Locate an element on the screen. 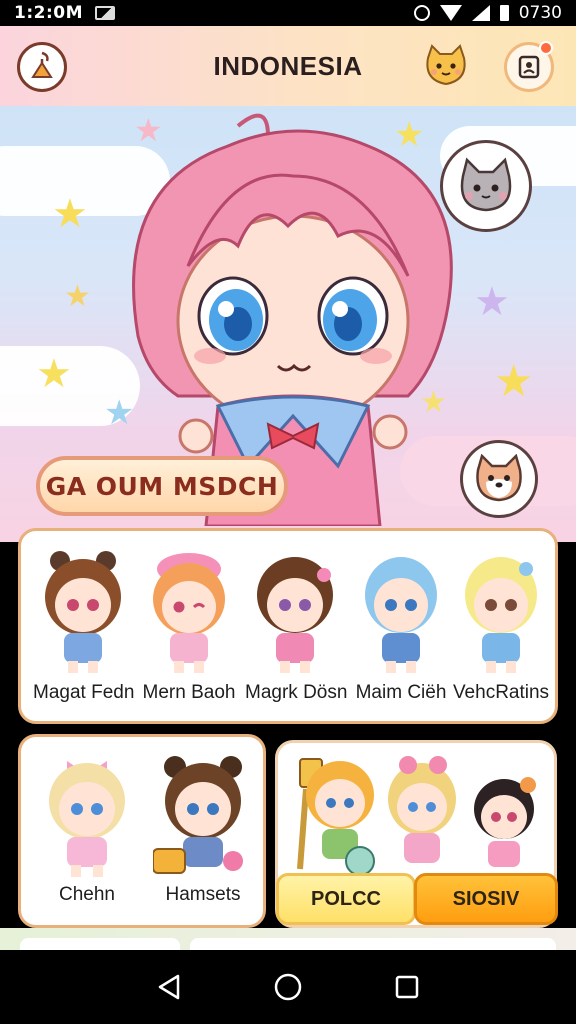 The width and height of the screenshot is (576, 1024). character-card: Maim Ciëh is located at coordinates (401, 625).